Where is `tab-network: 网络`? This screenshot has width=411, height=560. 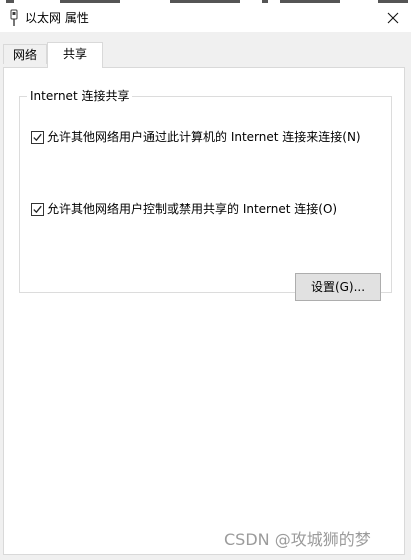
tab-network: 网络 is located at coordinates (25, 54).